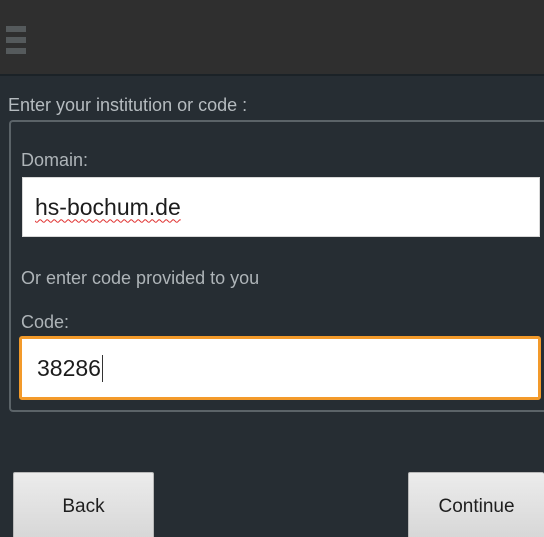 The image size is (544, 537). Describe the element at coordinates (108, 206) in the screenshot. I see `domain-value: hs-bochum.de` at that location.